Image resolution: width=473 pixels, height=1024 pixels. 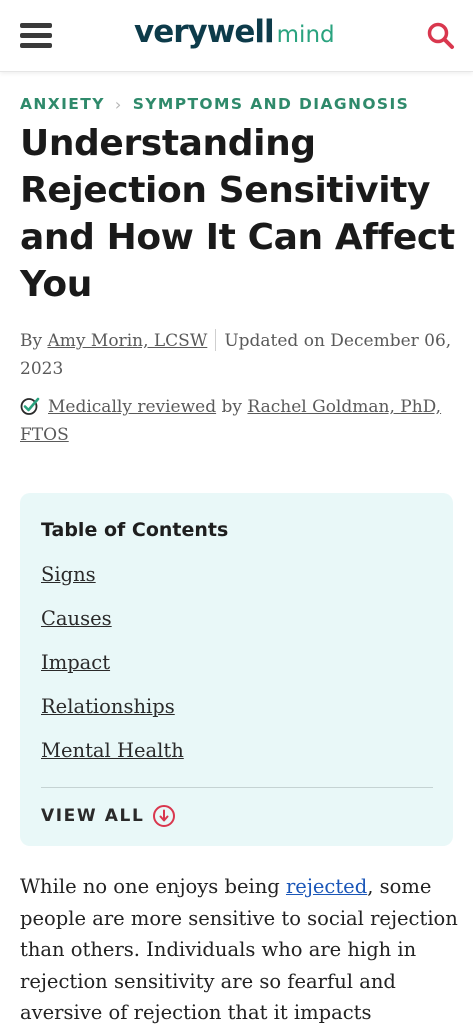 What do you see at coordinates (441, 36) in the screenshot?
I see `search-icon` at bounding box center [441, 36].